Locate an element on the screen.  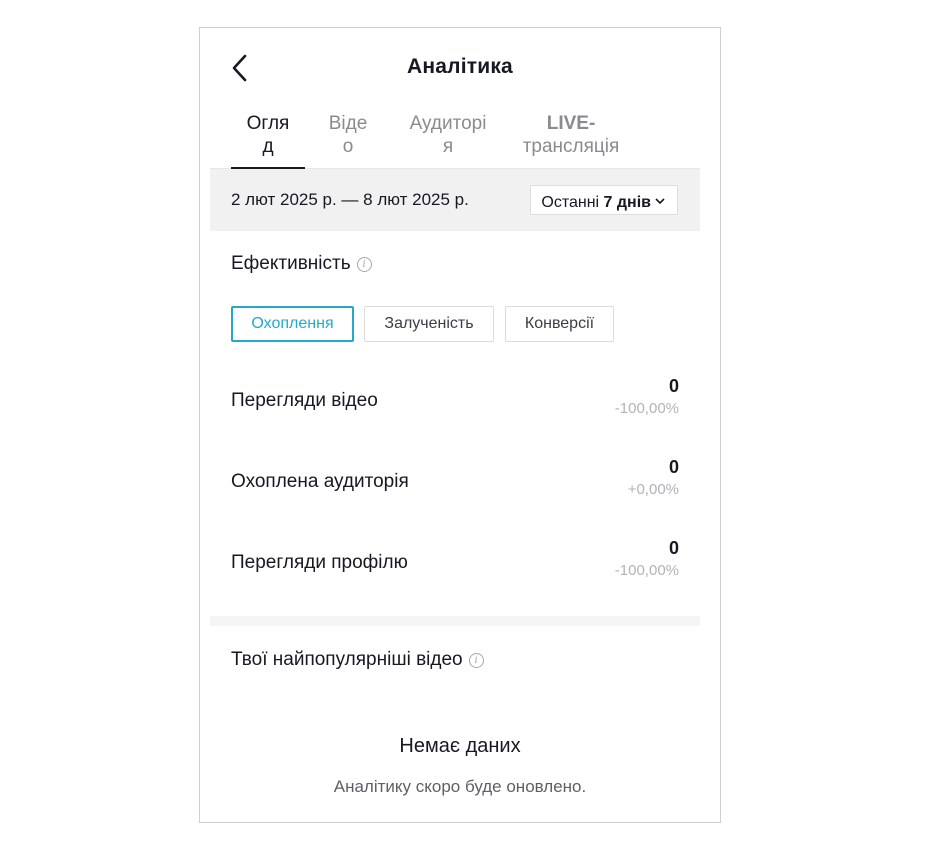
metric-row-video-views: Перегляди відео 0 -100,00% is located at coordinates (455, 401).